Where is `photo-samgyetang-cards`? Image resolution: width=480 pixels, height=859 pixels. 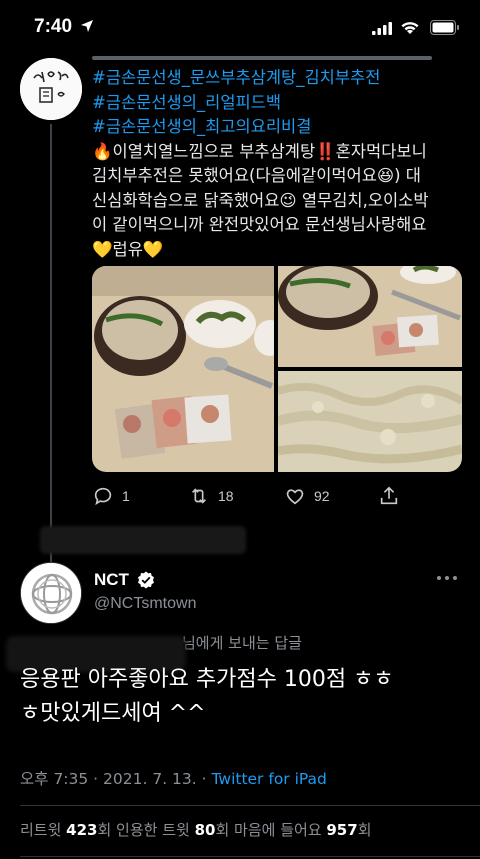
photo-samgyetang-cards is located at coordinates (183, 369).